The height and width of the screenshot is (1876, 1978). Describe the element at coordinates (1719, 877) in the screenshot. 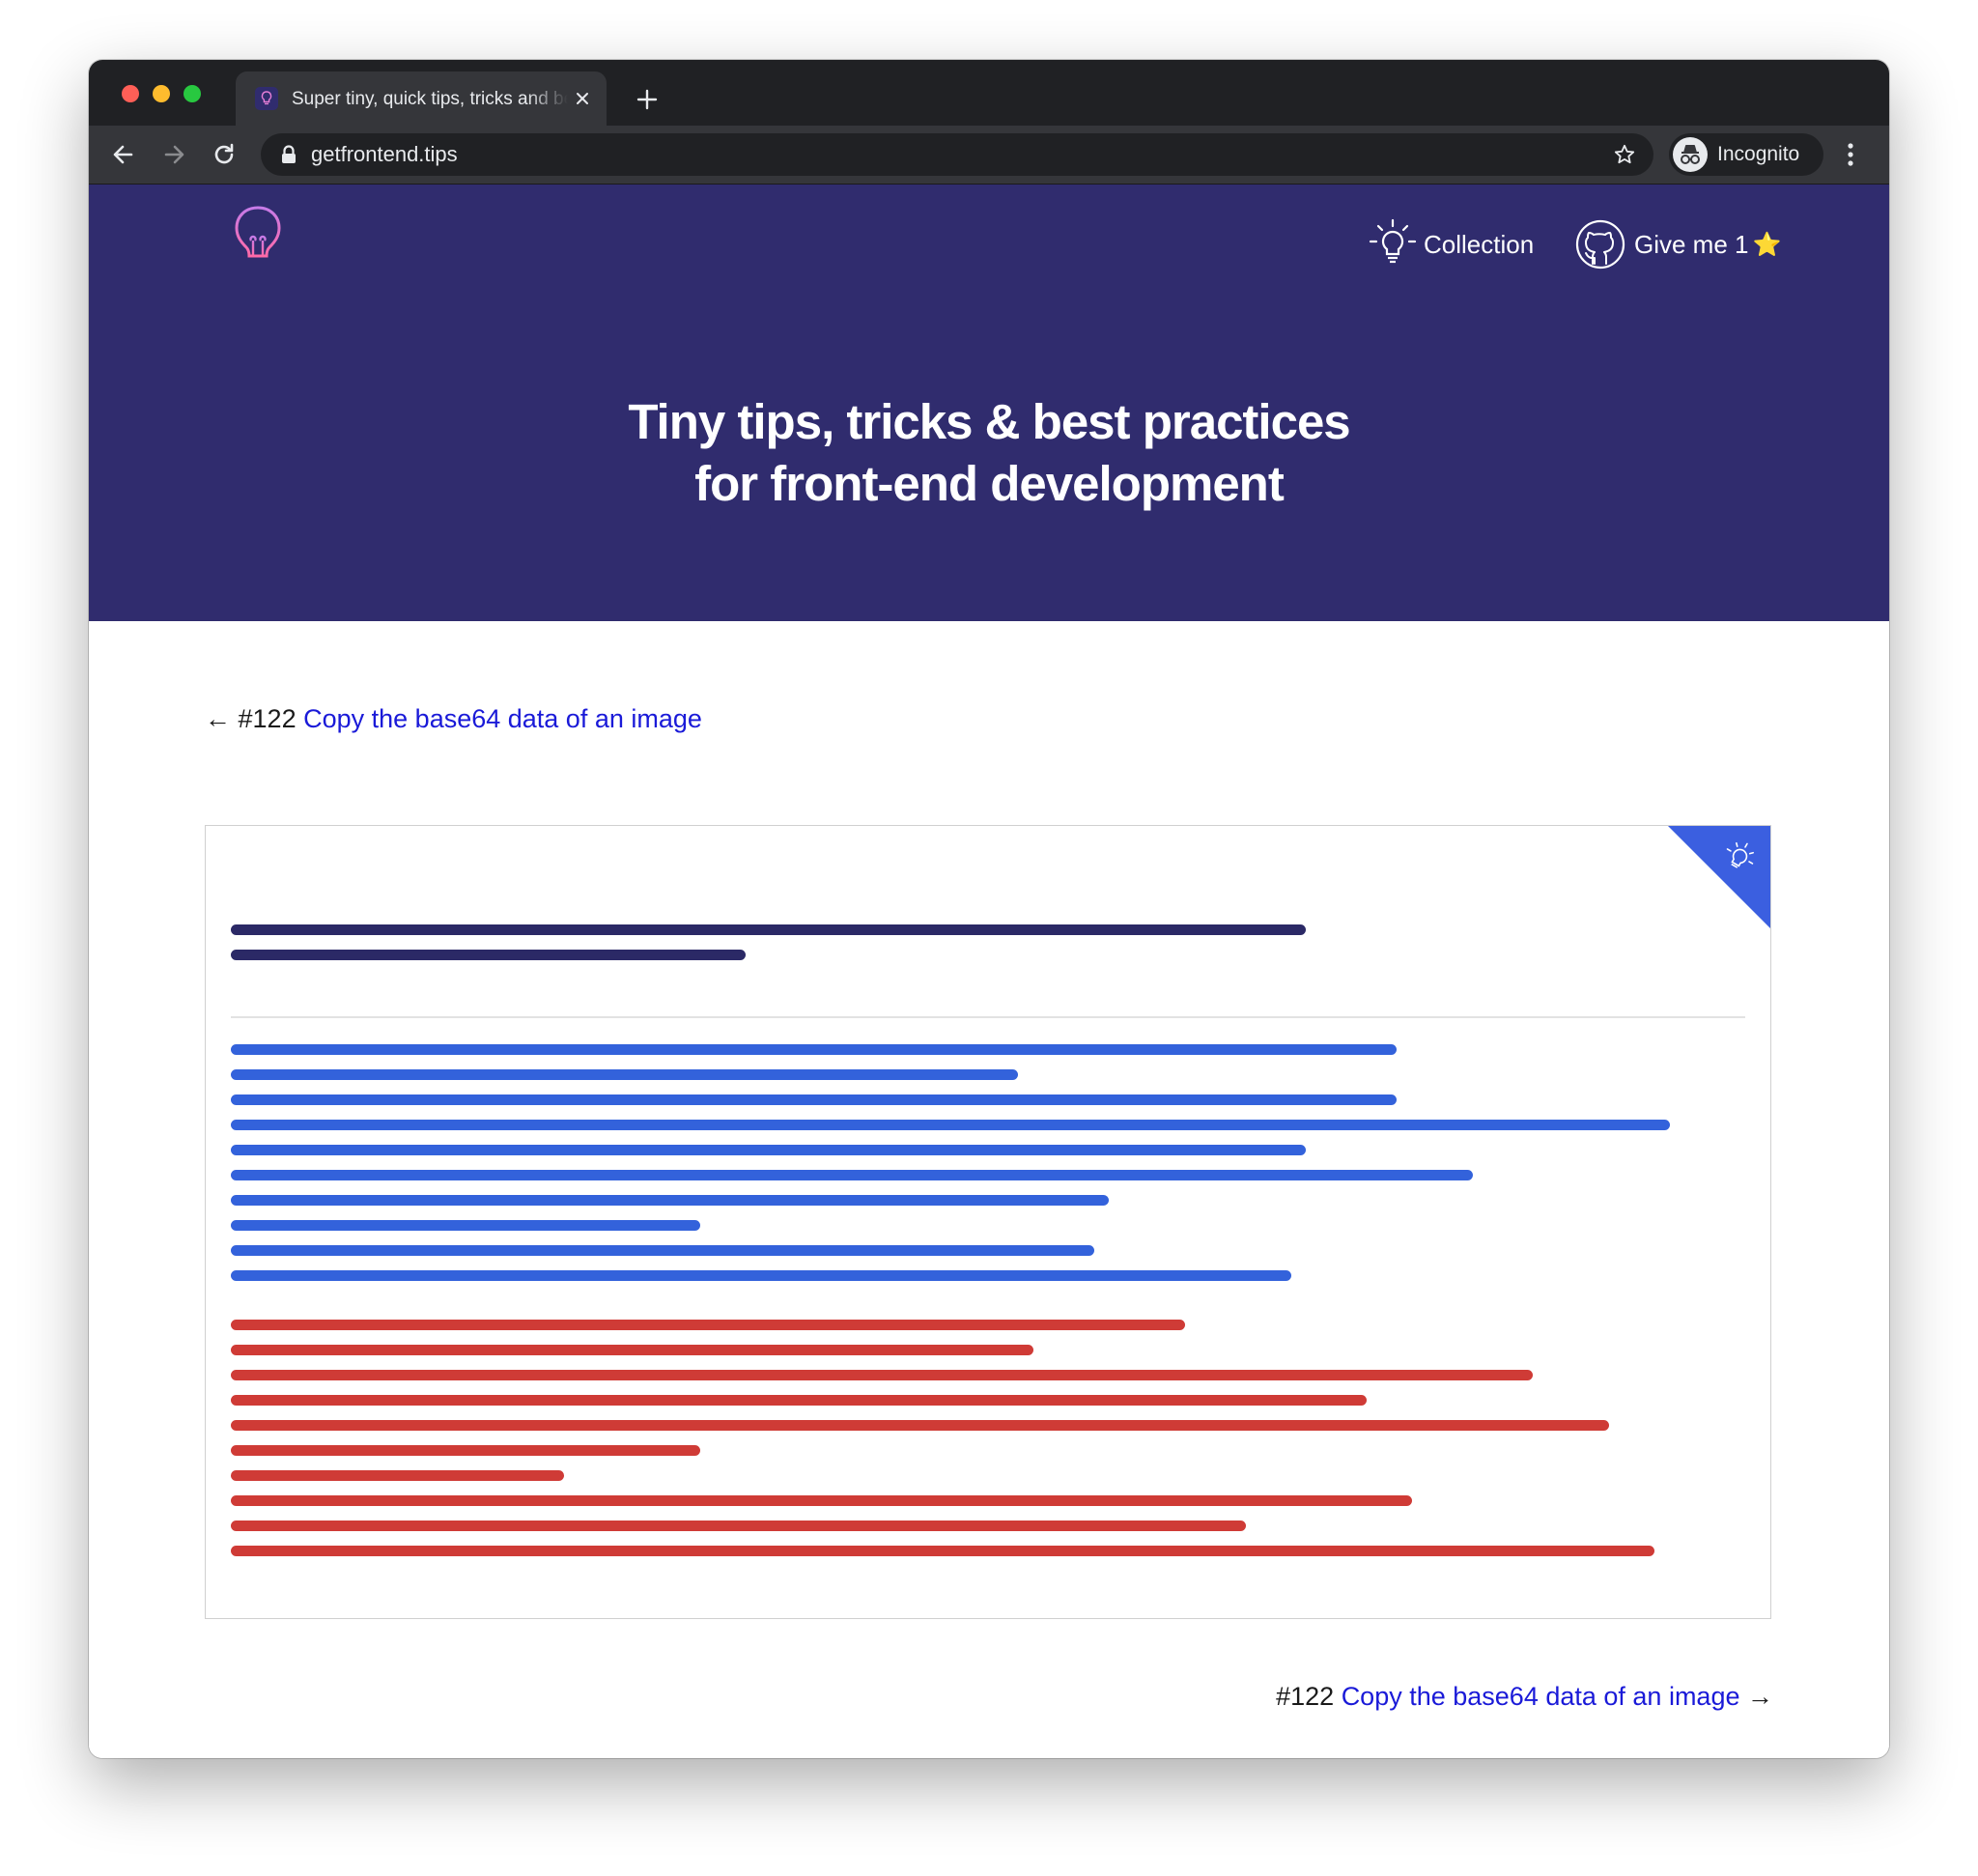

I see `corner-badge` at that location.